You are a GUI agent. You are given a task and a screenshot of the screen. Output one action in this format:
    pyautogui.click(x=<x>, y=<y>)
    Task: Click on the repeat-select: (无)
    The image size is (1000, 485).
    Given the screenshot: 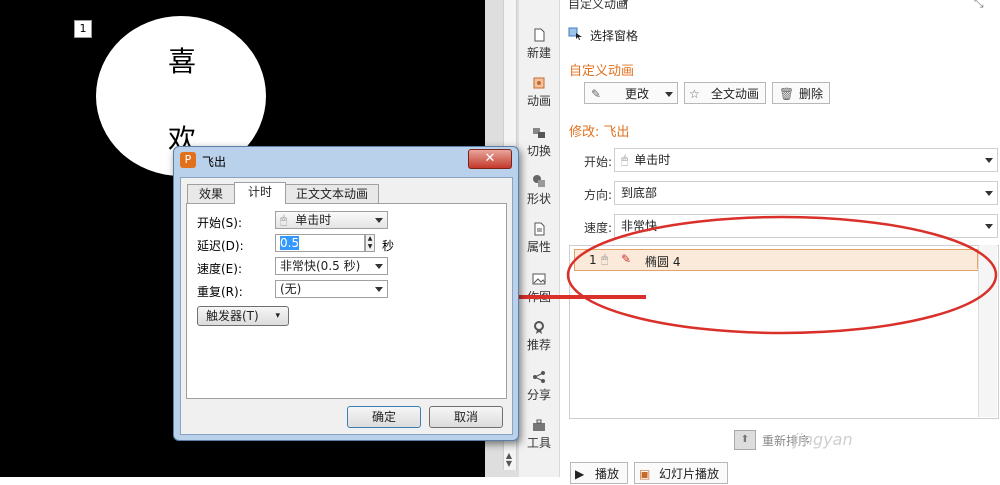 What is the action you would take?
    pyautogui.click(x=331, y=289)
    